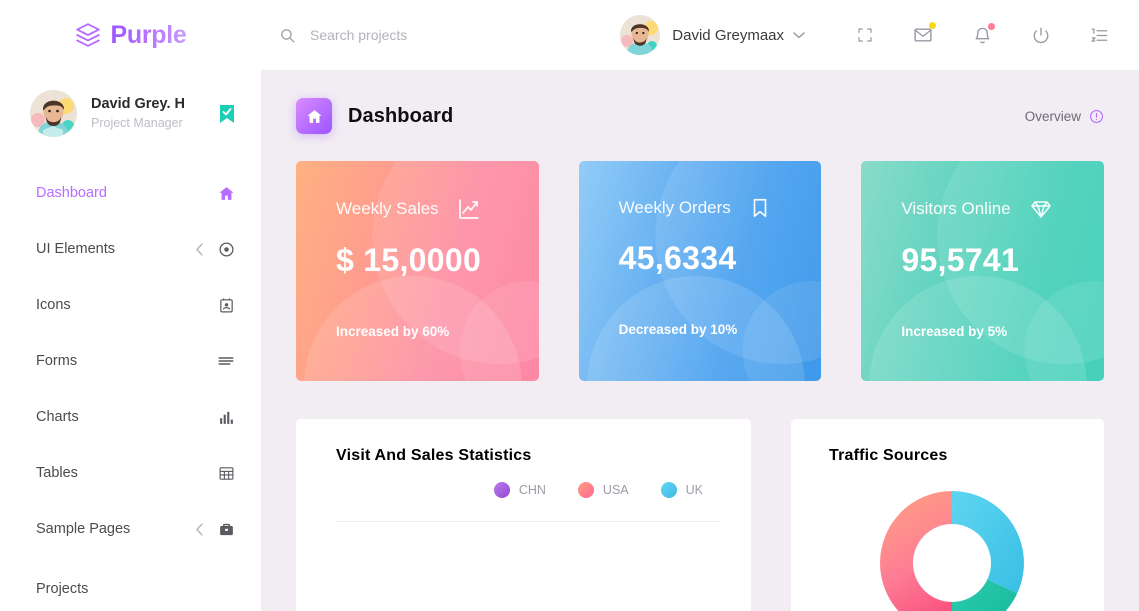  What do you see at coordinates (148, 113) in the screenshot?
I see `profile-info: David Grey. H Project Manager` at bounding box center [148, 113].